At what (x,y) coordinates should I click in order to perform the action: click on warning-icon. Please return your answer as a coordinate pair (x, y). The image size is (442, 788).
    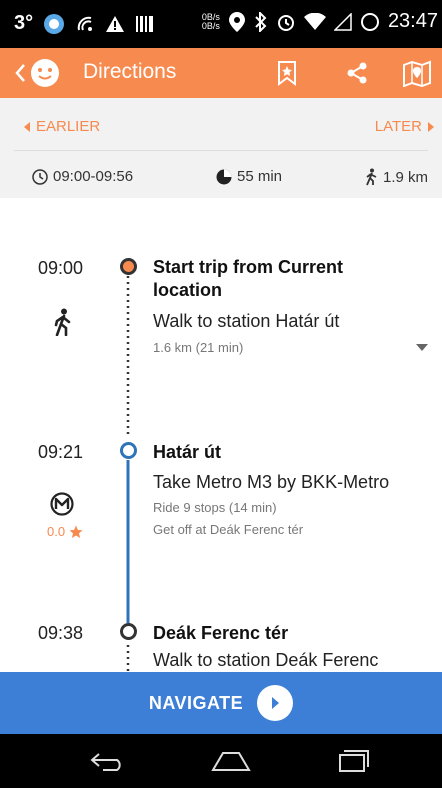
    Looking at the image, I should click on (115, 24).